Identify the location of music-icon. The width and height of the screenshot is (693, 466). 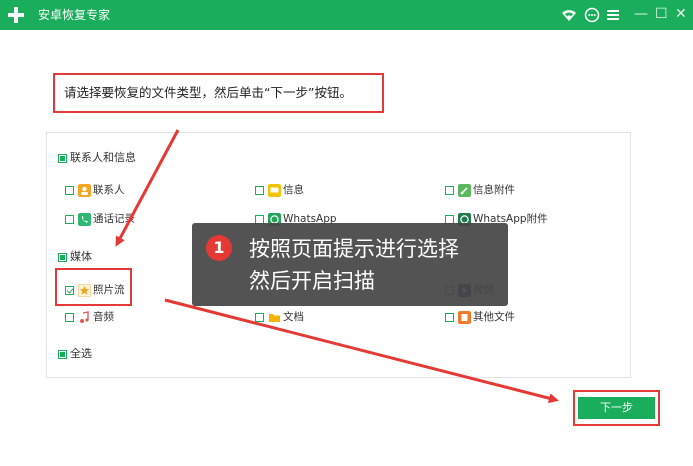
(84, 317).